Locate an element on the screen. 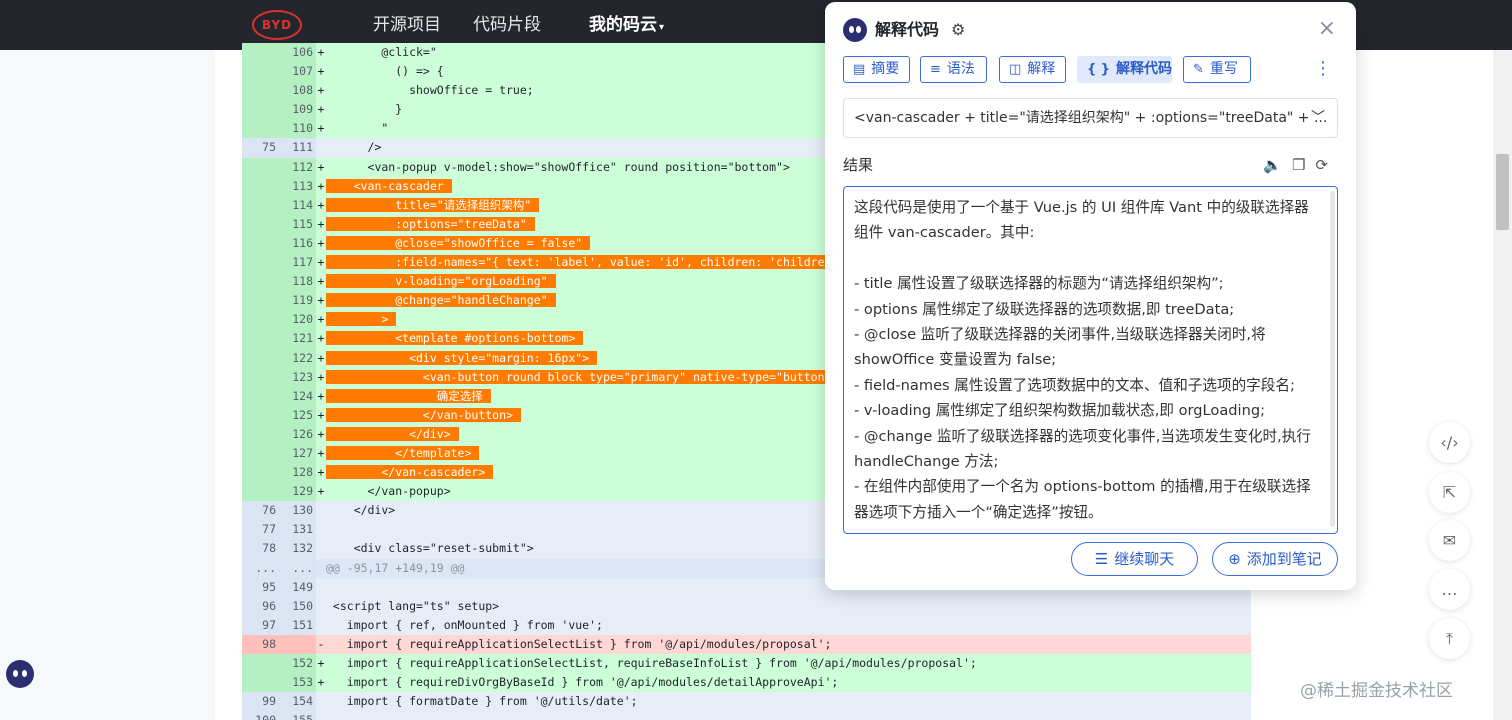  old-line-number: 75 is located at coordinates (260, 148).